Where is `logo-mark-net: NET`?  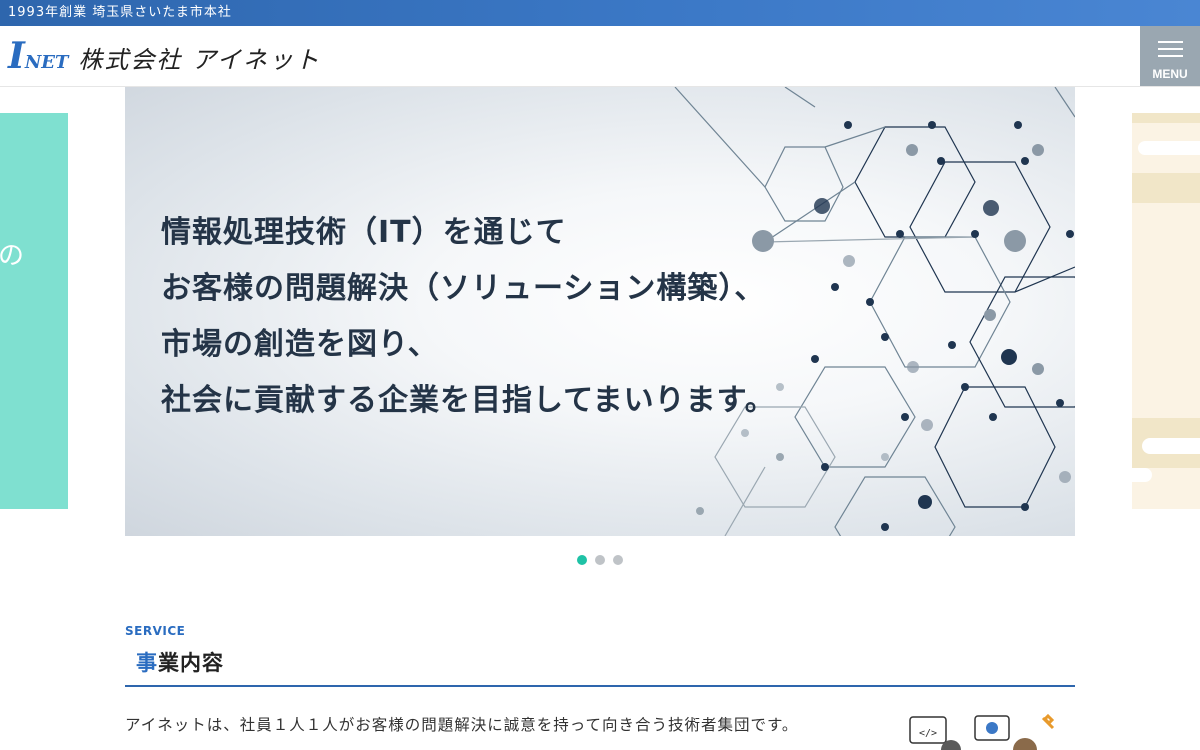 logo-mark-net: NET is located at coordinates (46, 62).